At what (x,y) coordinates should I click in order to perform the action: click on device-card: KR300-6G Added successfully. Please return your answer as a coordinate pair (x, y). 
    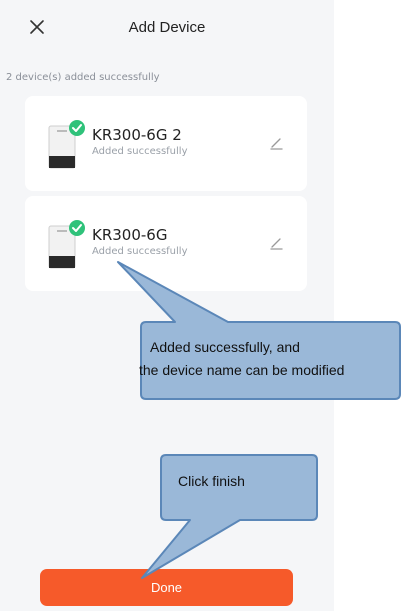
    Looking at the image, I should click on (166, 243).